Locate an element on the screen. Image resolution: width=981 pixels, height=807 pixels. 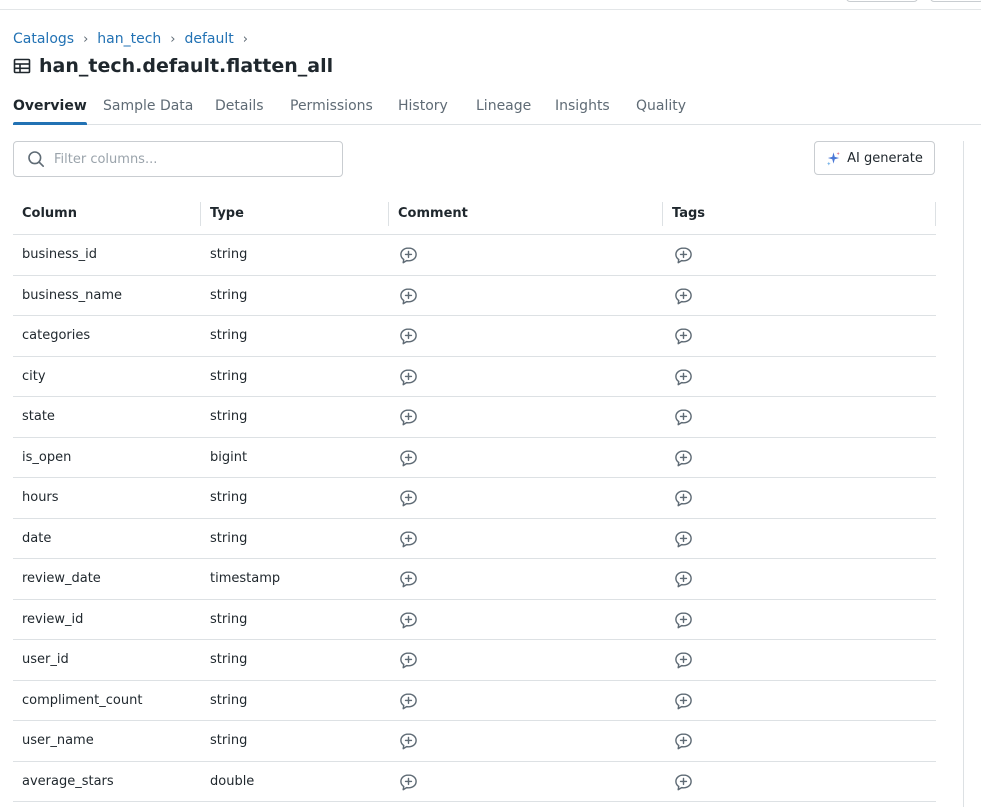
column-name: categories is located at coordinates (56, 335).